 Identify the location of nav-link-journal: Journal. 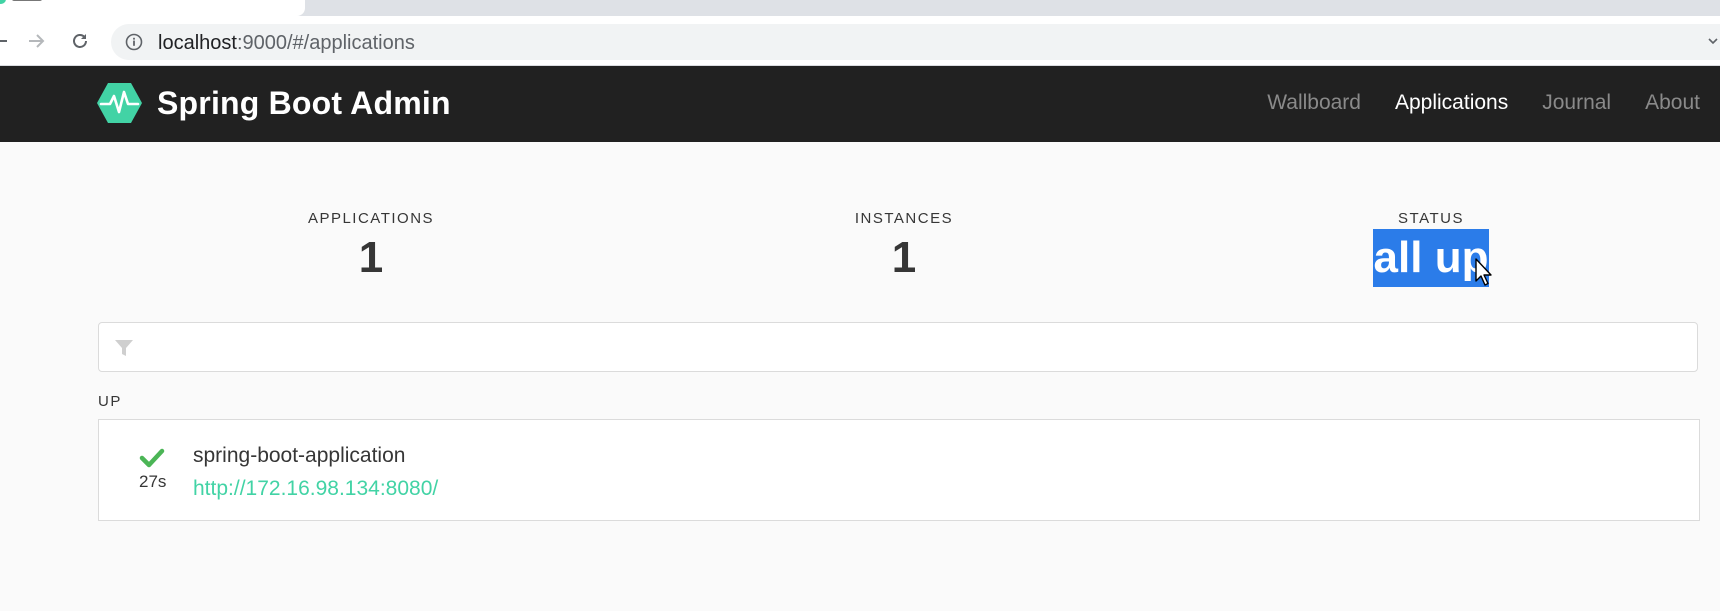
(1576, 103).